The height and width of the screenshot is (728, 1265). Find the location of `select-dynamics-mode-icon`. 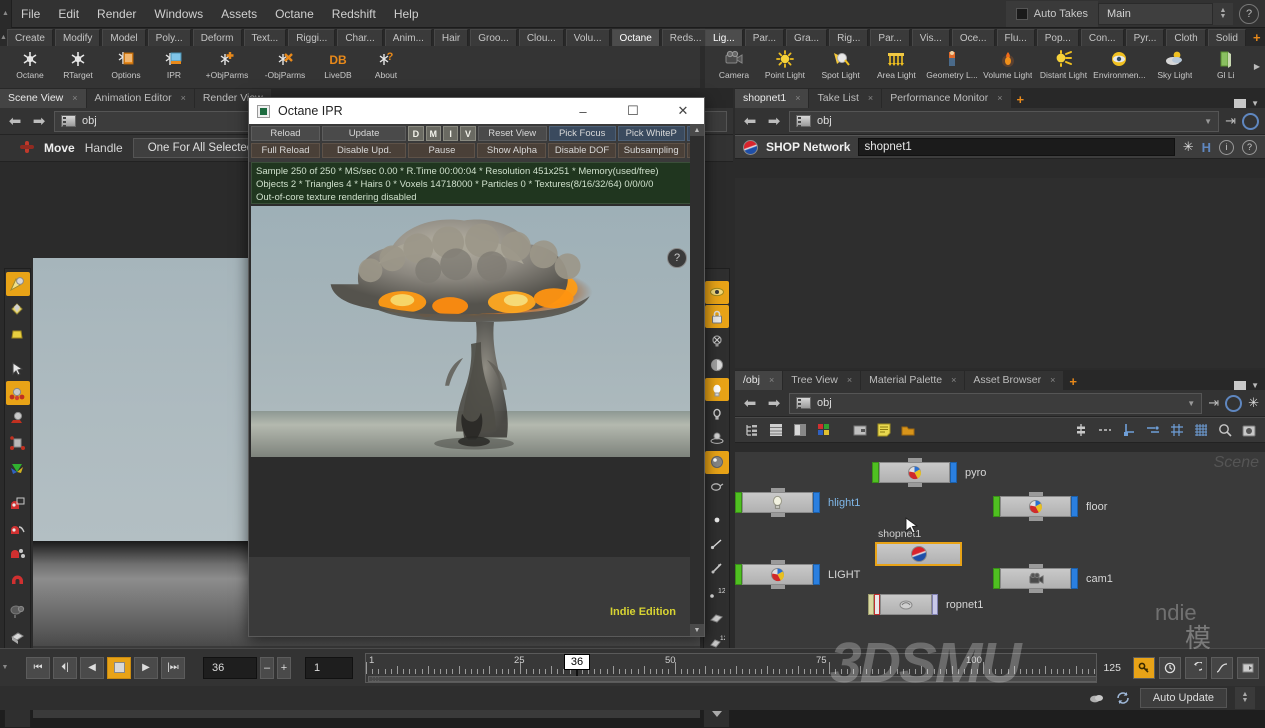

select-dynamics-mode-icon is located at coordinates (18, 334).